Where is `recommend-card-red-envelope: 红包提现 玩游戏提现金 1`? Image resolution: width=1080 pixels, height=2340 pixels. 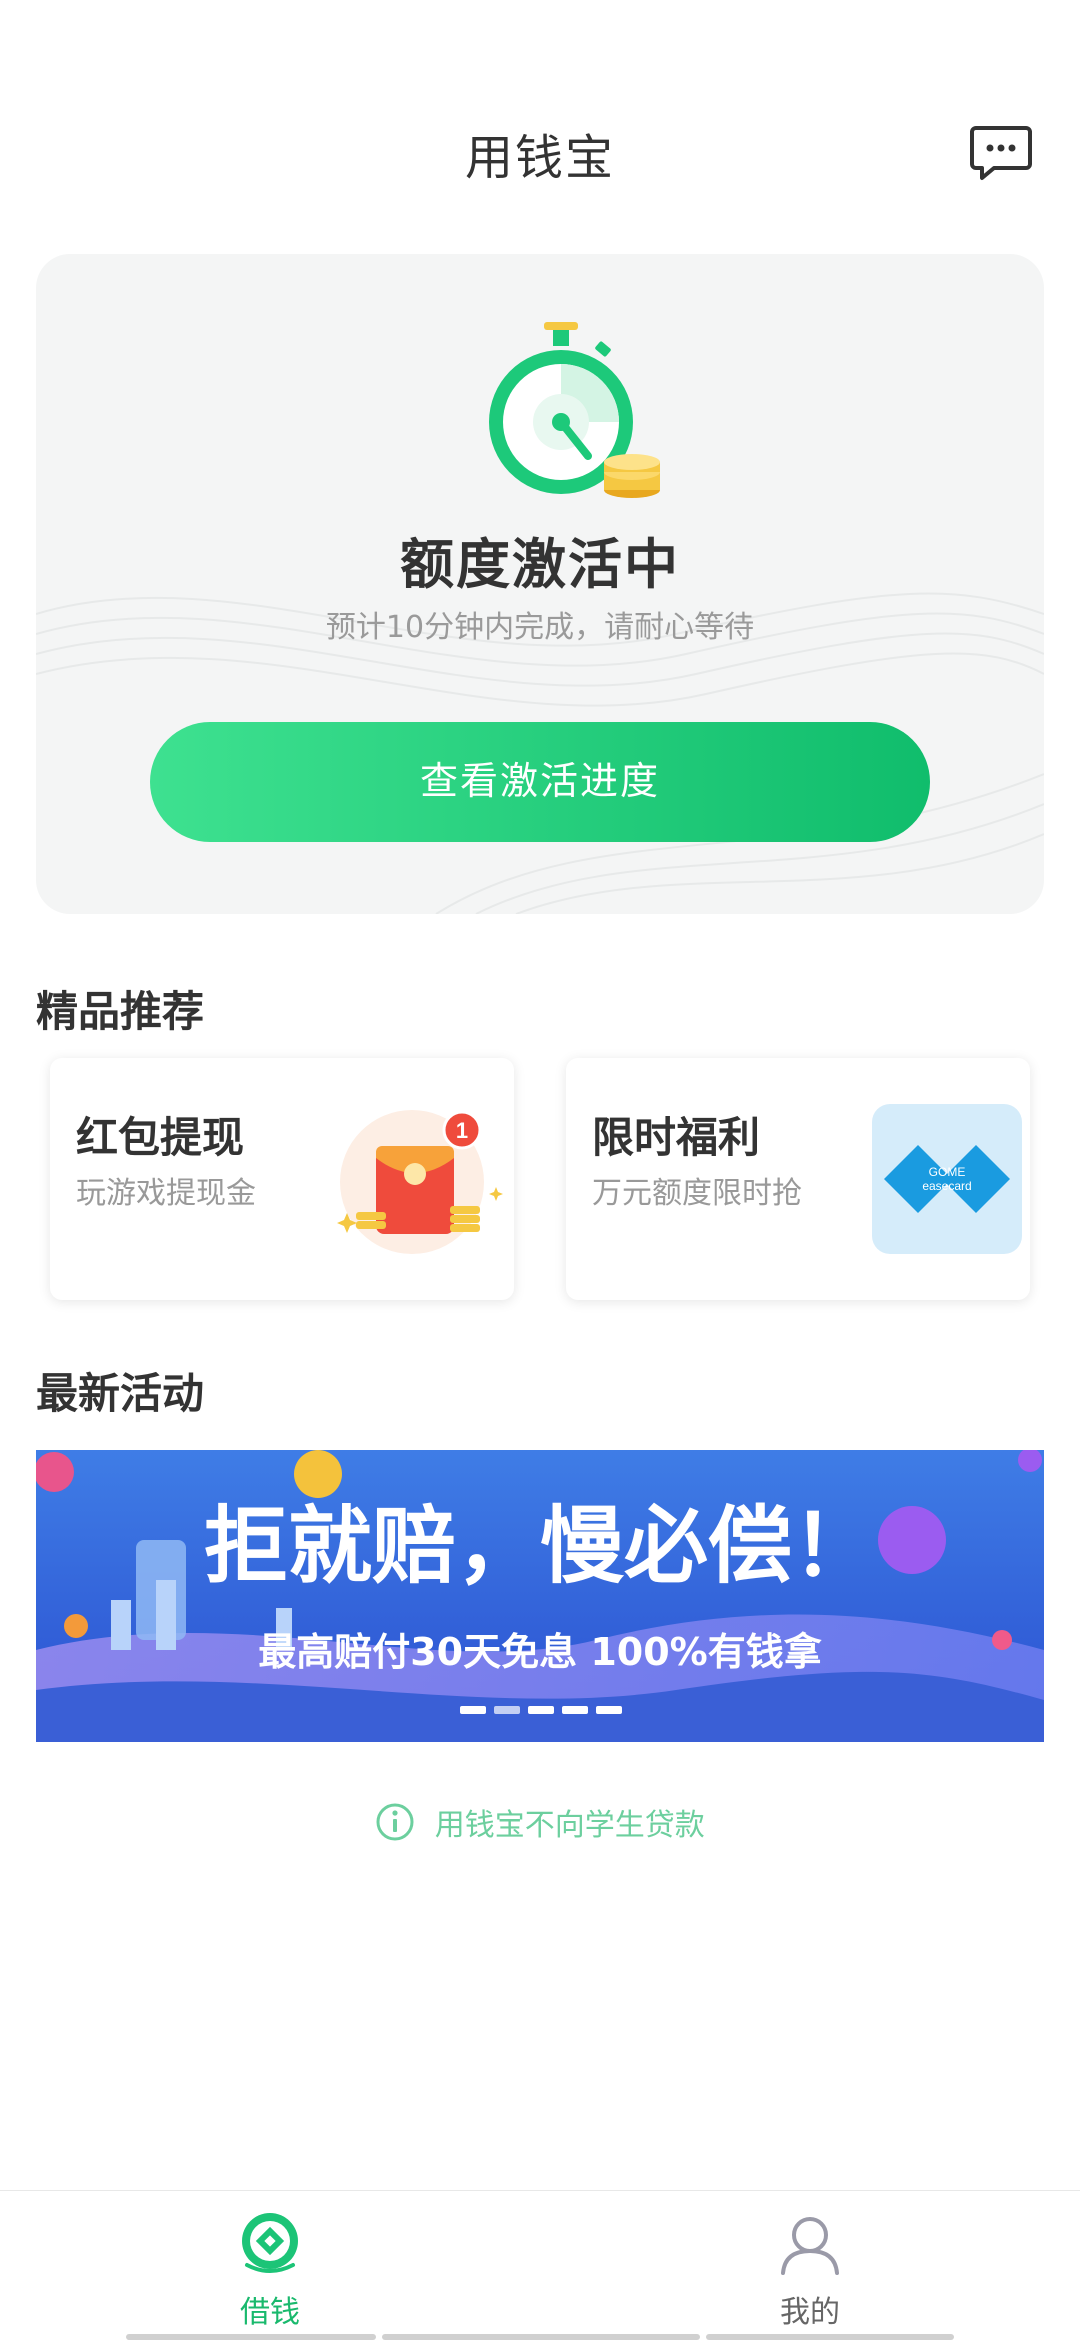 recommend-card-red-envelope: 红包提现 玩游戏提现金 1 is located at coordinates (282, 1179).